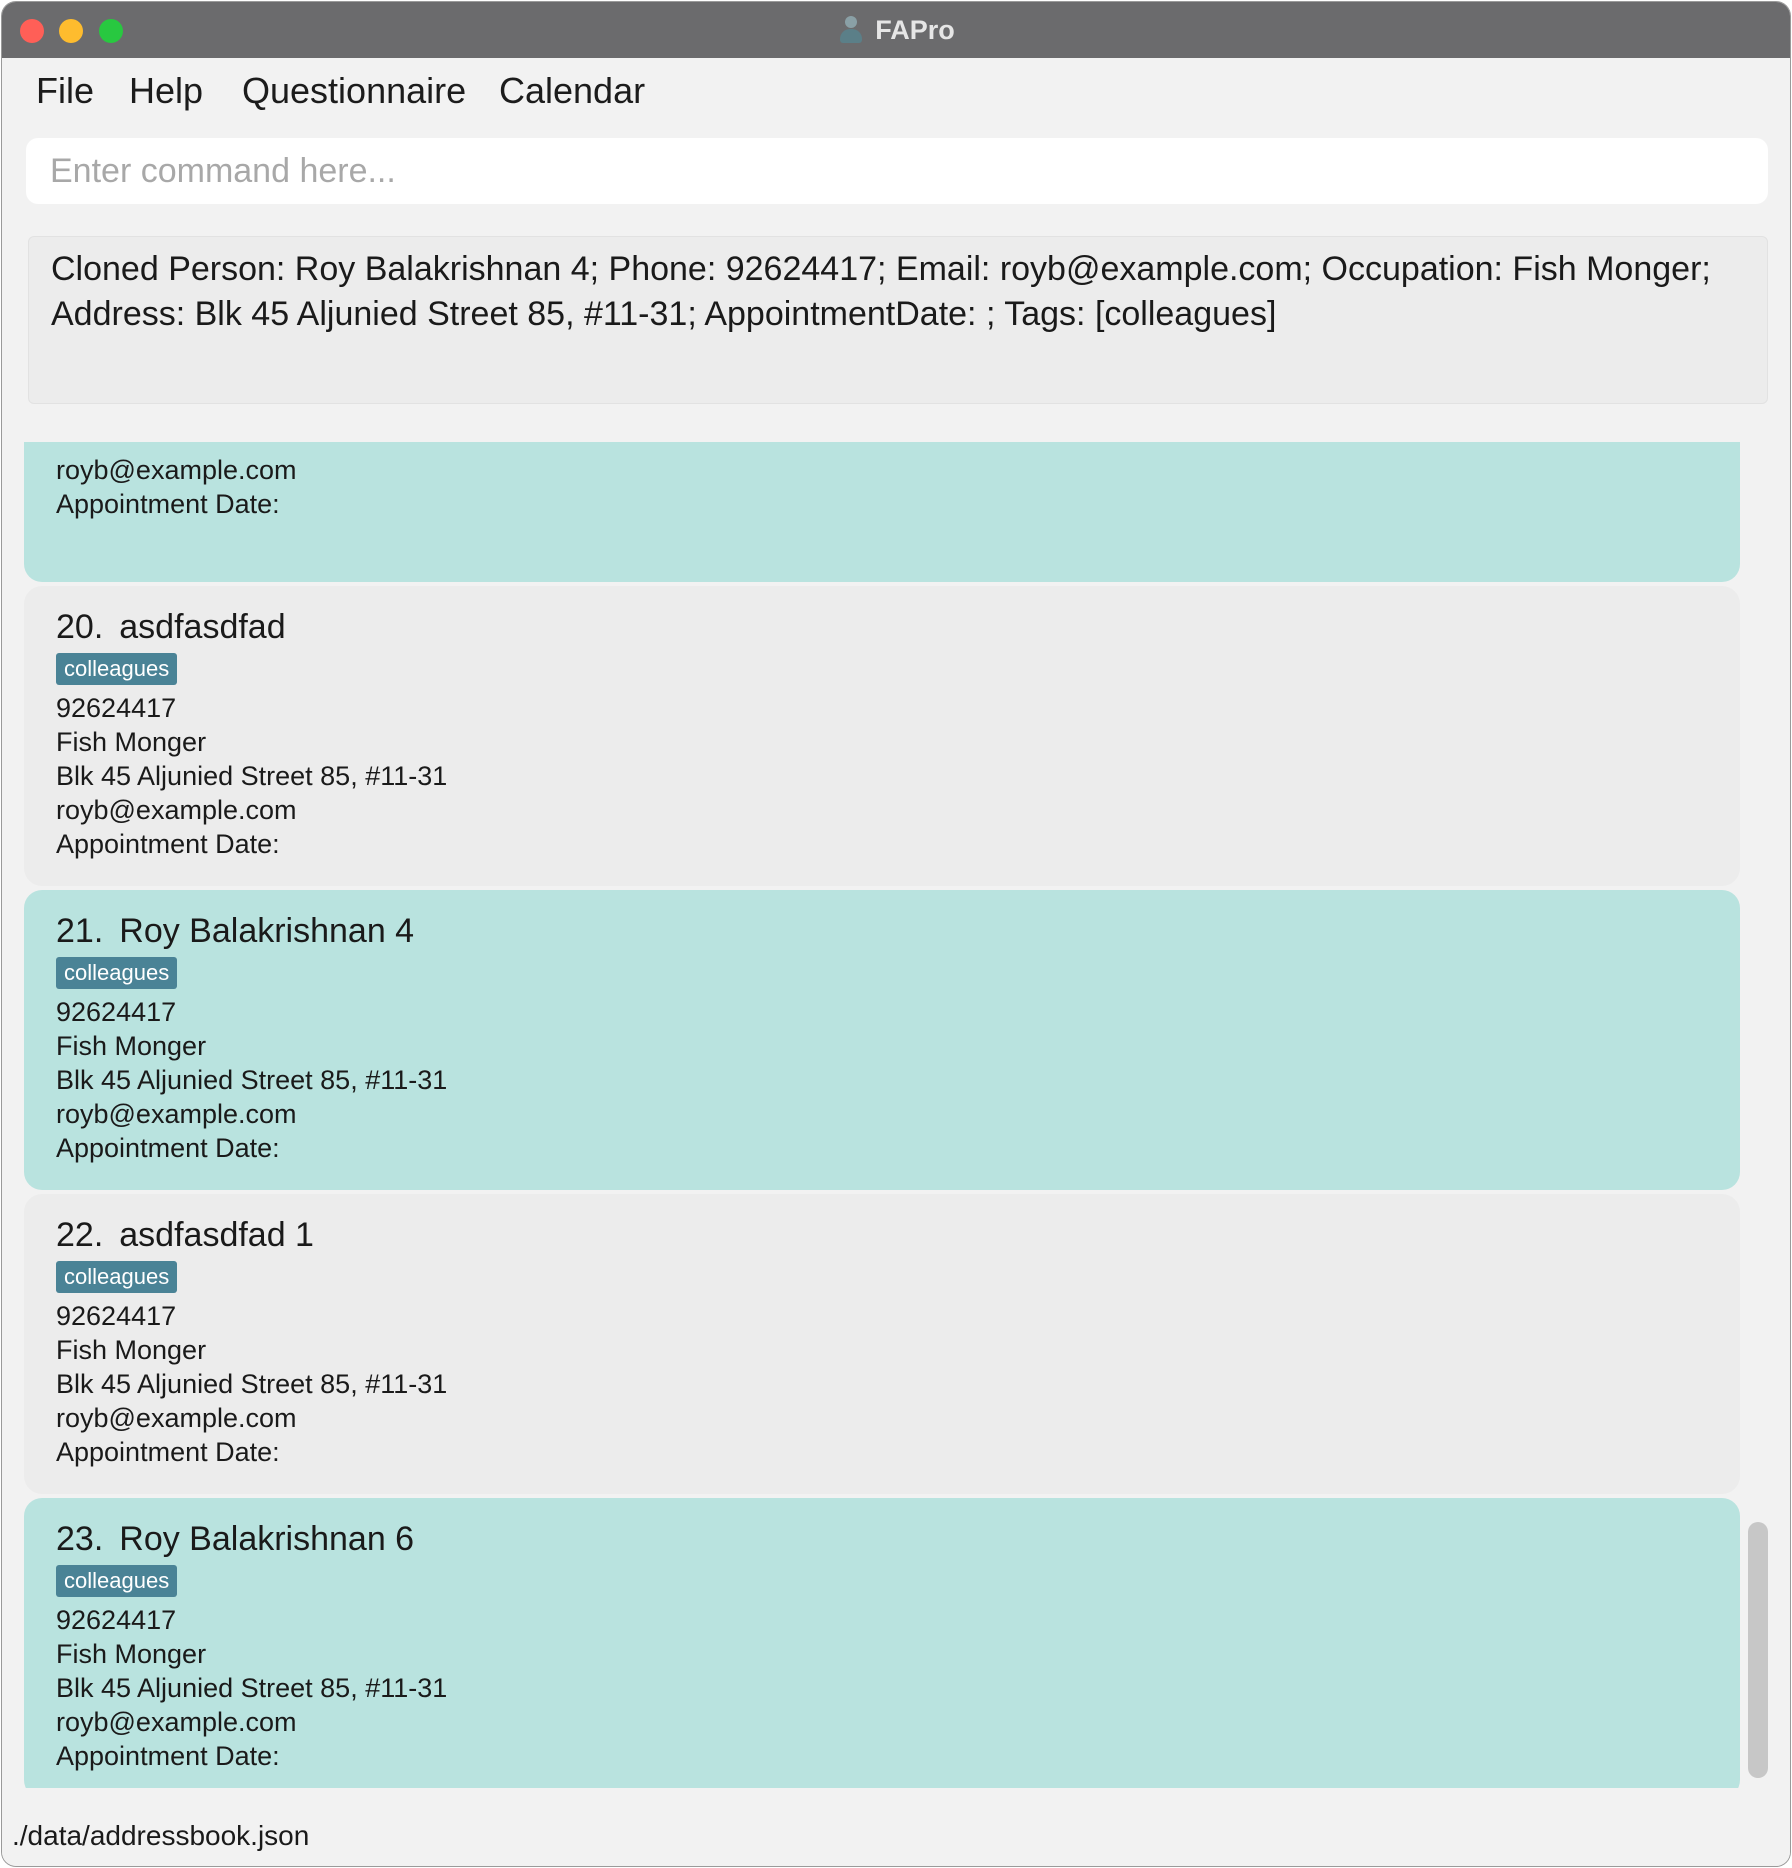  I want to click on person-name: 21. Roy Balakrishnan 4, so click(235, 931).